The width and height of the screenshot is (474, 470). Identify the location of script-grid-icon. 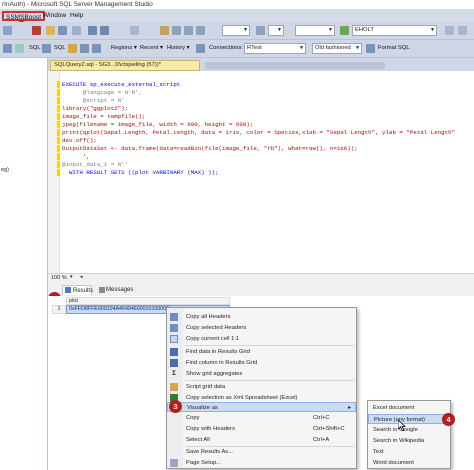
(174, 387).